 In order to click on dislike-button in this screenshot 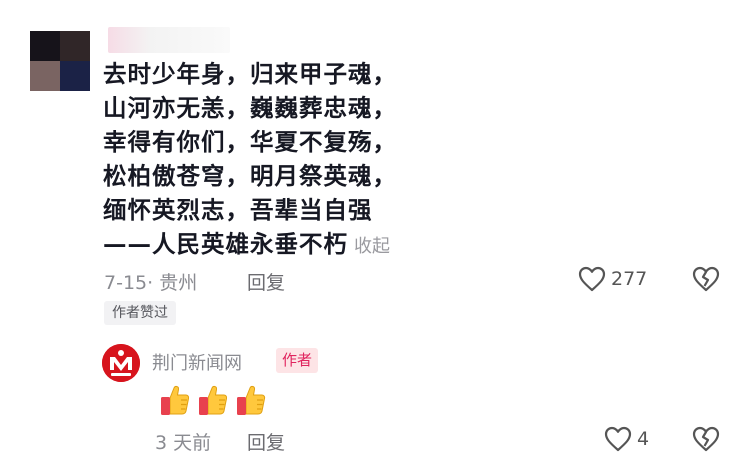, I will do `click(706, 281)`.